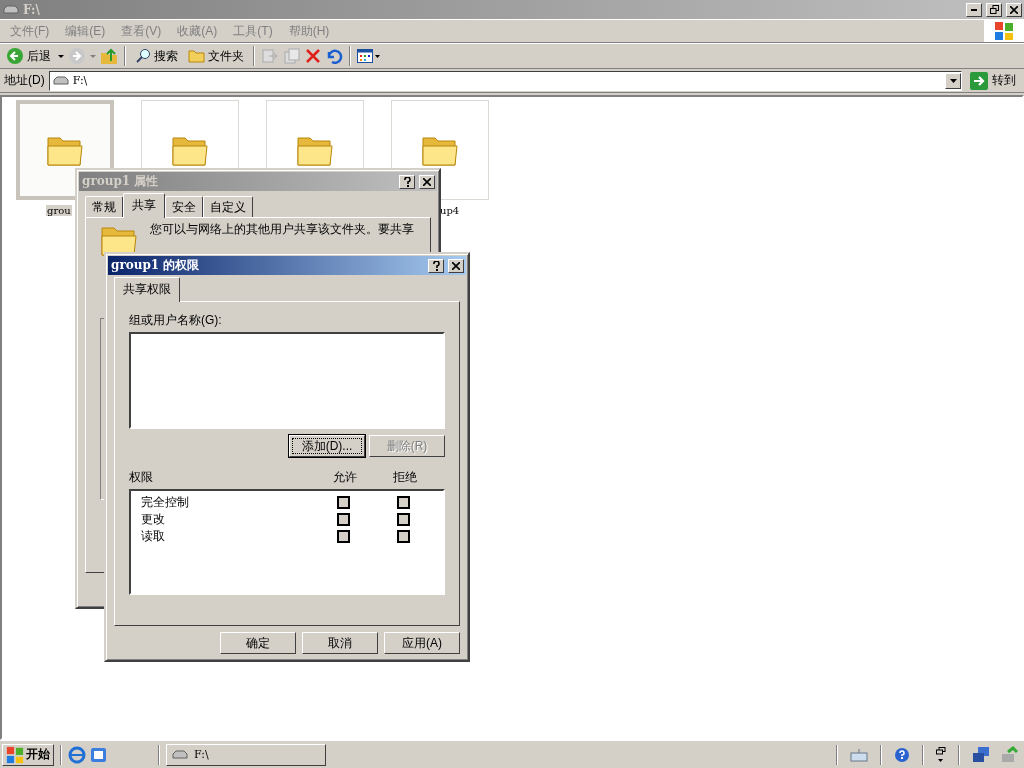 The width and height of the screenshot is (1024, 768). What do you see at coordinates (121, 181) in the screenshot?
I see `dialog-title: group1 属性` at bounding box center [121, 181].